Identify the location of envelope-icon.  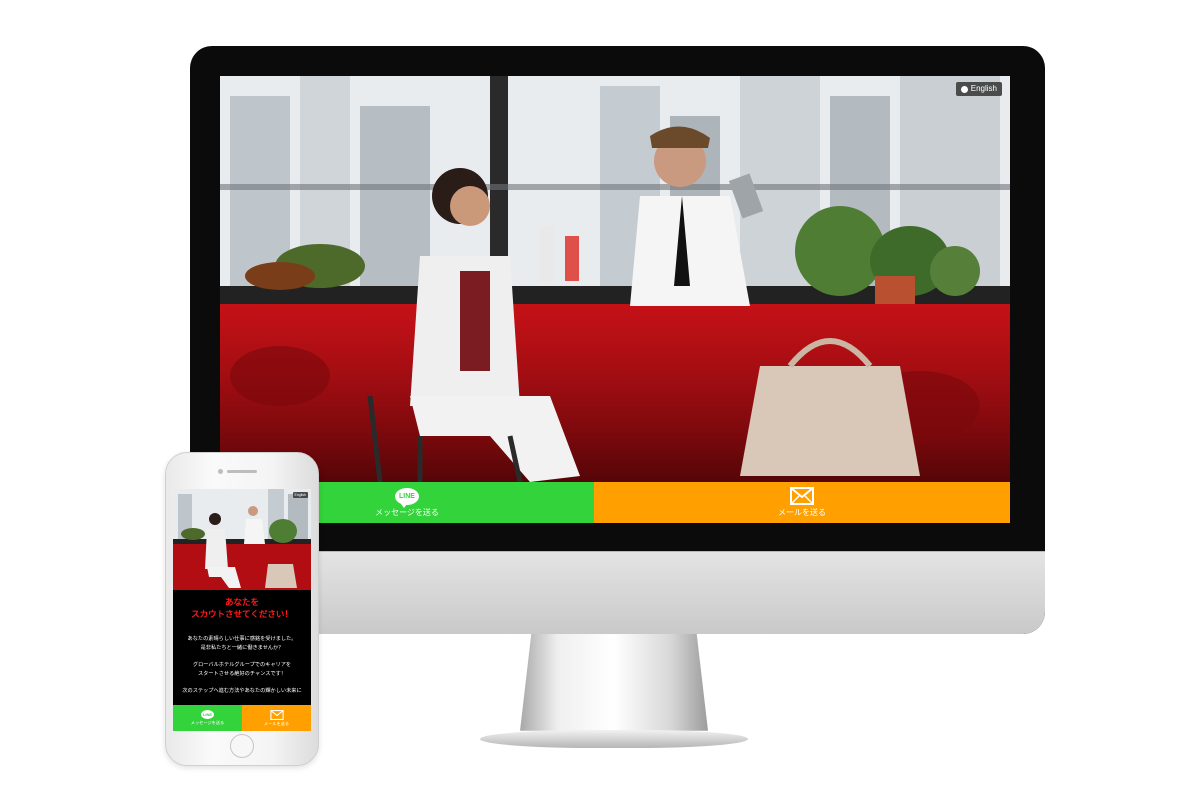
(802, 496).